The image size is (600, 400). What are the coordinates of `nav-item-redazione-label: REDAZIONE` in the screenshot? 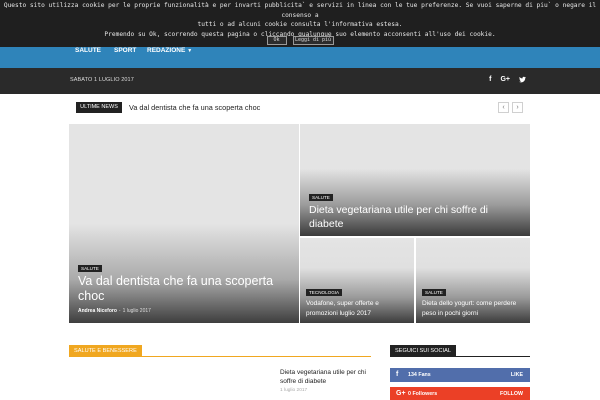 It's located at (166, 50).